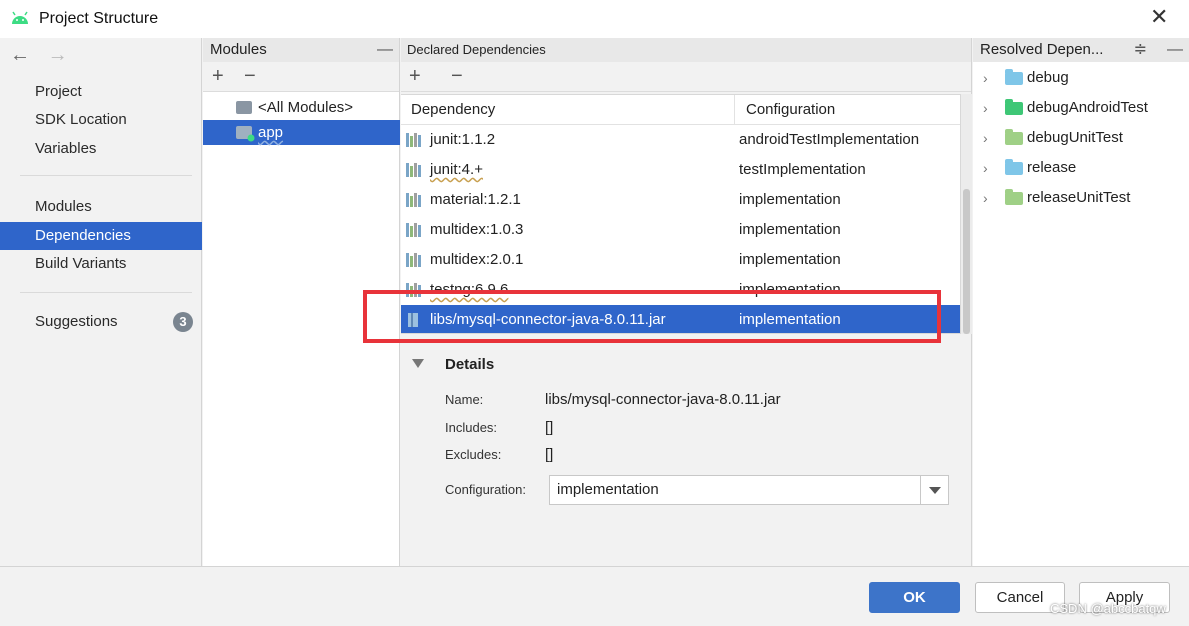  I want to click on tree-item-label: debug, so click(1048, 77).